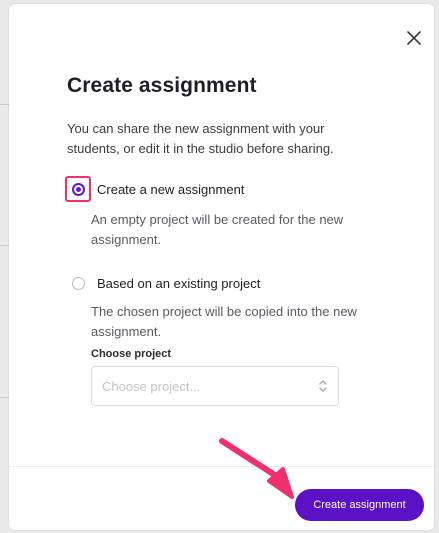  I want to click on radio-create-new, so click(78, 189).